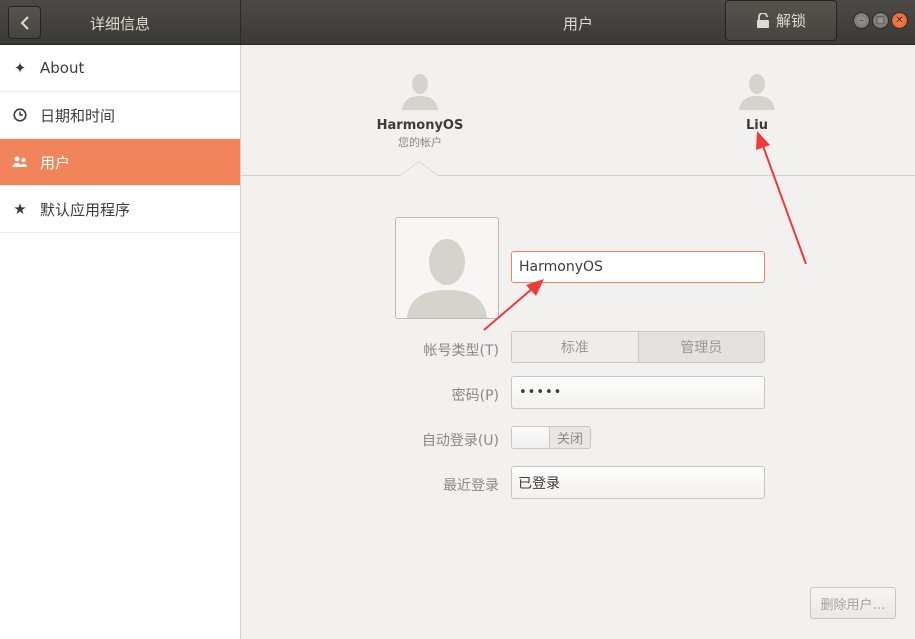 This screenshot has width=915, height=639. Describe the element at coordinates (20, 115) in the screenshot. I see `clock-icon` at that location.